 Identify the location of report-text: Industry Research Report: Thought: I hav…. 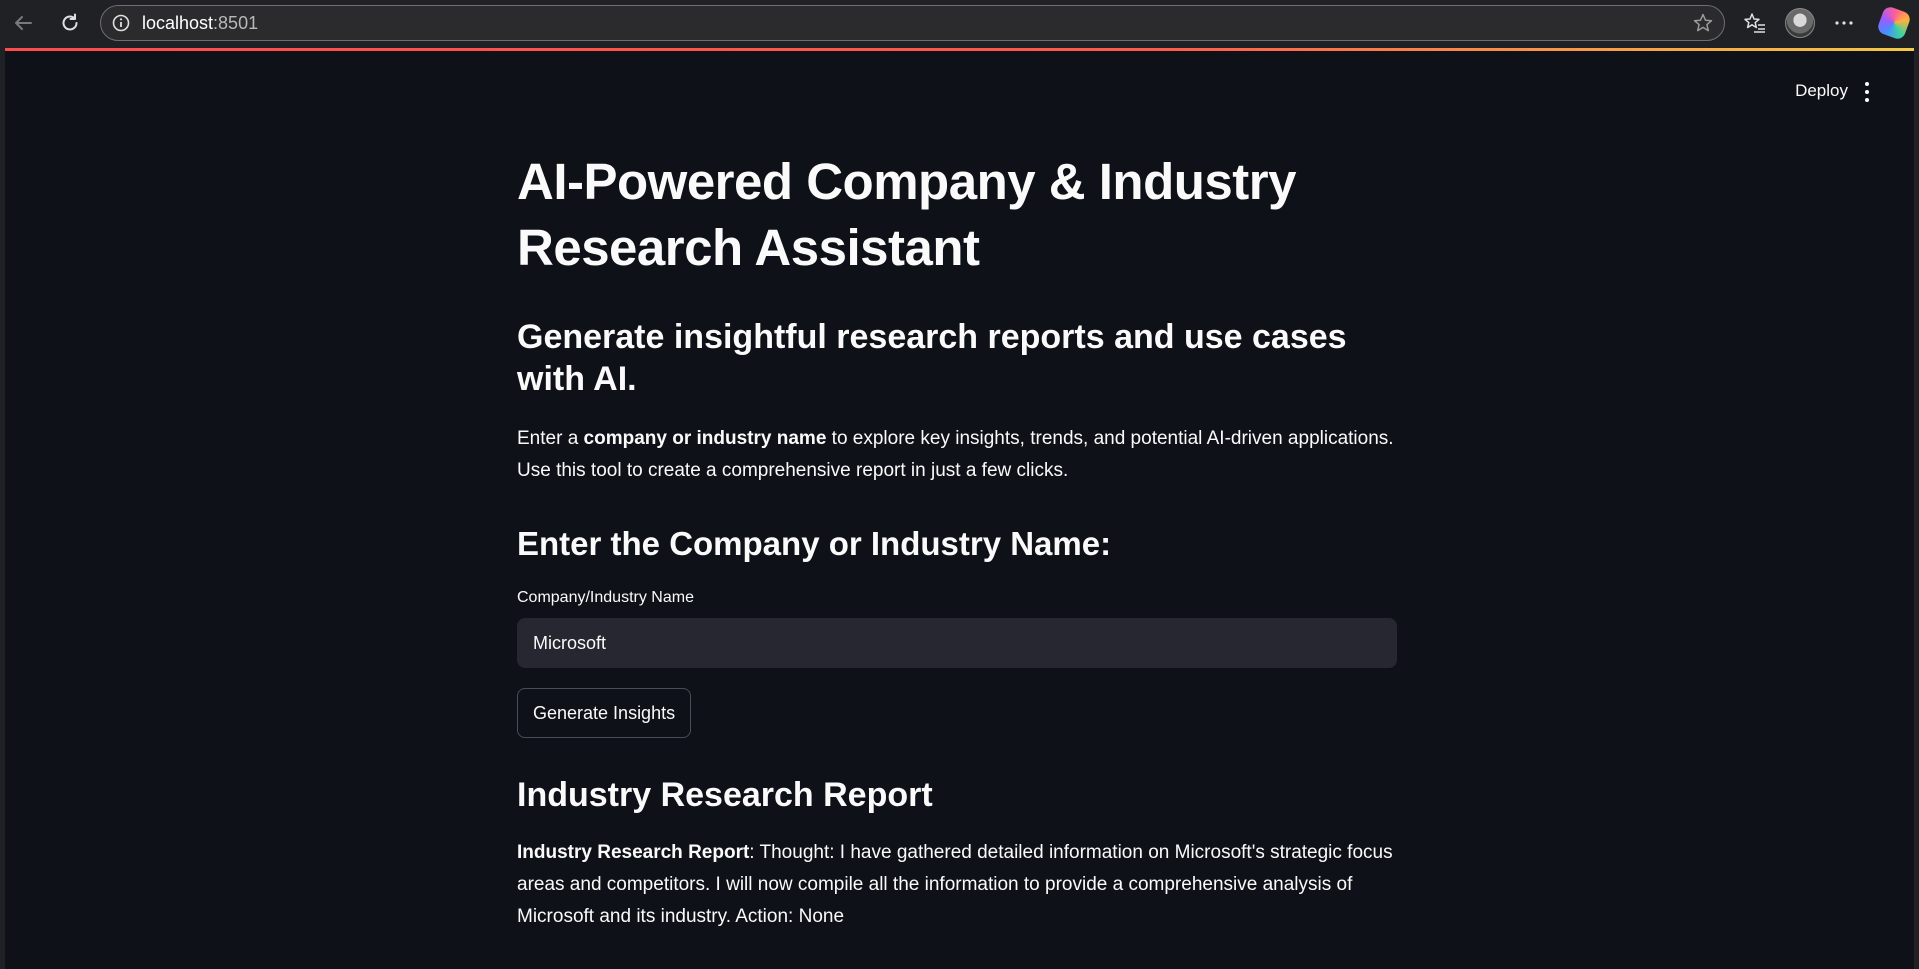
(957, 885).